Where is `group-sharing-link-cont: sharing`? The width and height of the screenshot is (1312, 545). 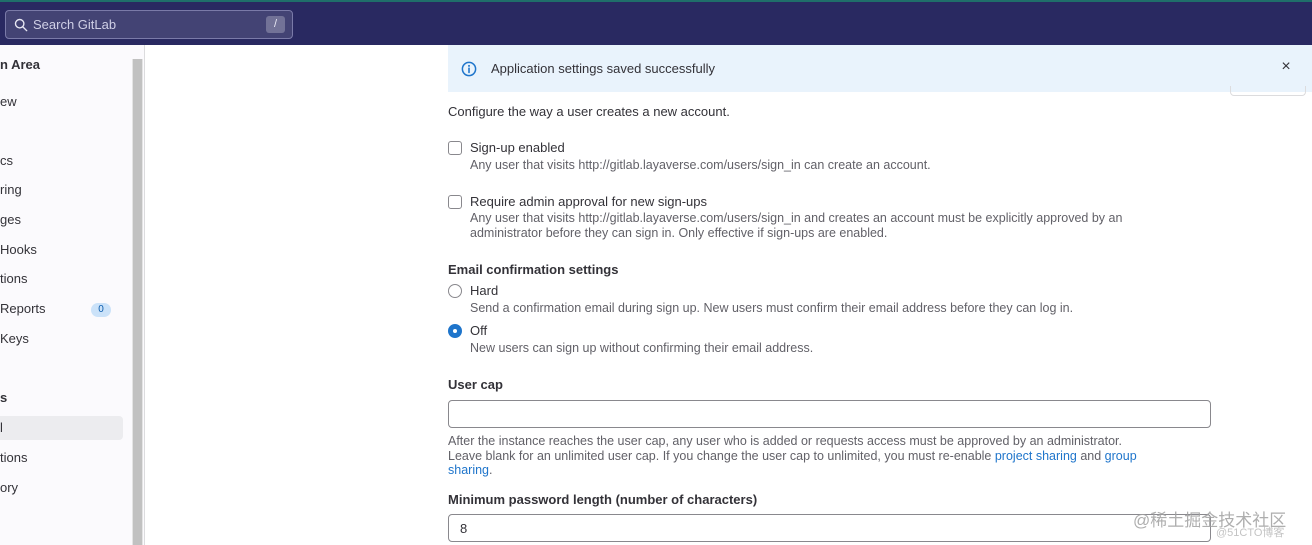
group-sharing-link-cont: sharing is located at coordinates (468, 470).